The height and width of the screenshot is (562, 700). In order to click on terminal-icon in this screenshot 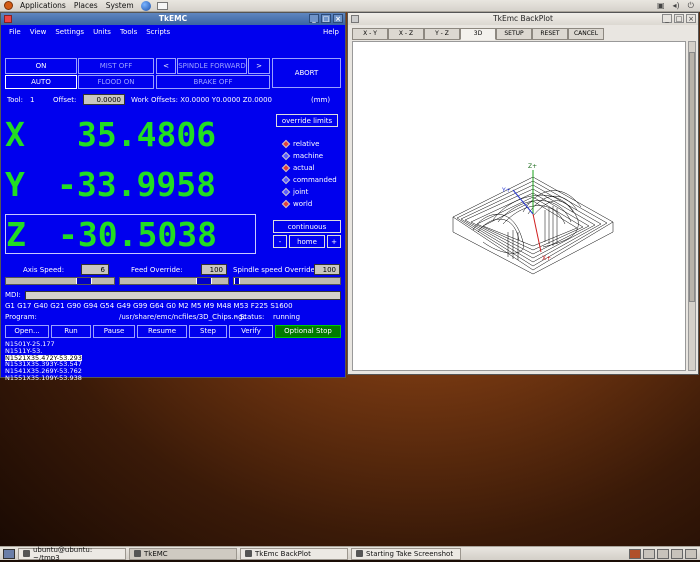, I will do `click(26, 553)`.